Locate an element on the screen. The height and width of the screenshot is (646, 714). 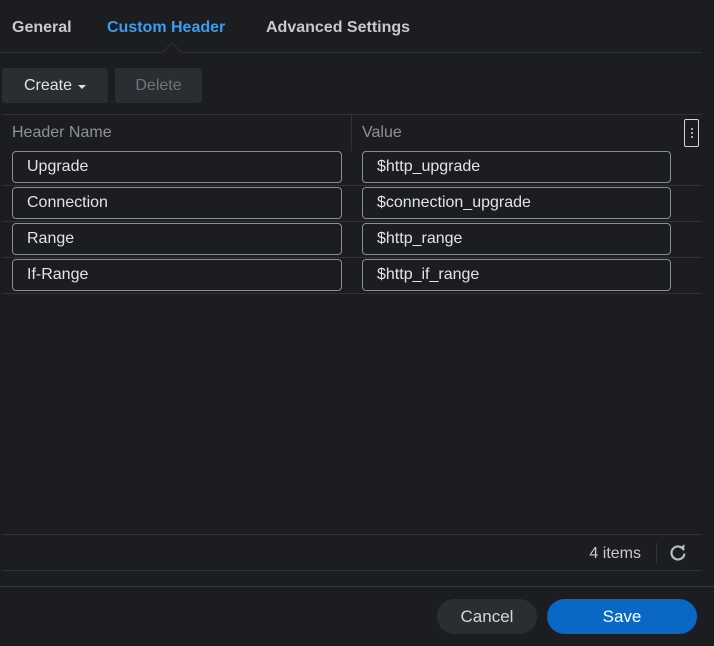
tab-bar: General Custom Header Advanced Settings is located at coordinates (351, 31).